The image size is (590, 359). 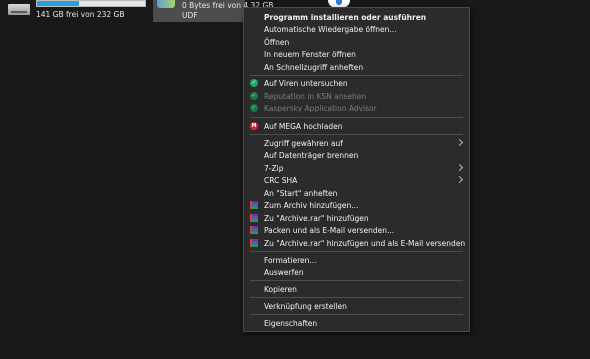 I want to click on menu-item-open-new-window: In neuem Fenster öffnen, so click(x=356, y=55).